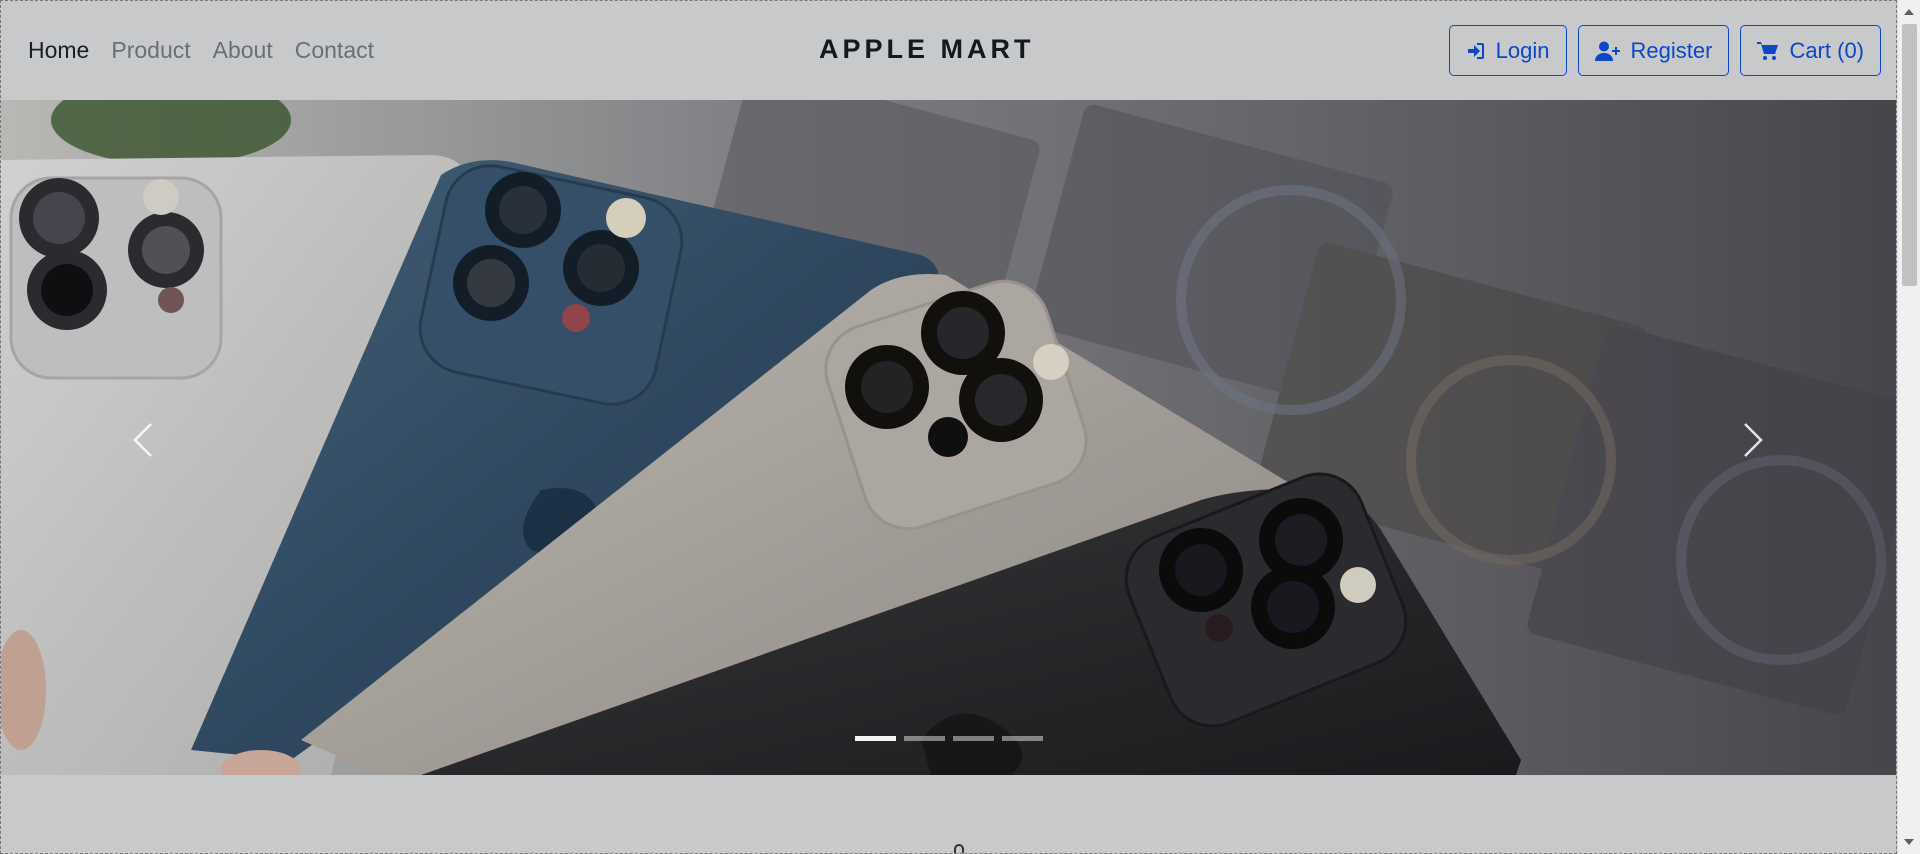 This screenshot has height=854, width=1920. Describe the element at coordinates (1607, 51) in the screenshot. I see `user-plus-icon` at that location.